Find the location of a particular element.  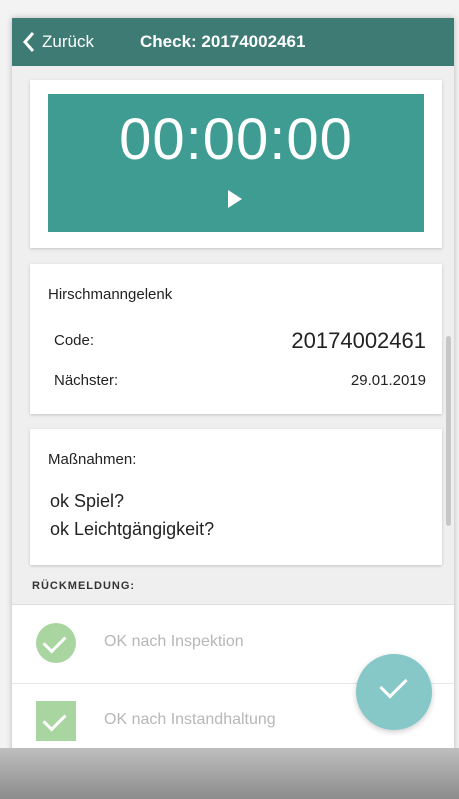

feedback-option-label: OK nach Inspektion is located at coordinates (174, 641).